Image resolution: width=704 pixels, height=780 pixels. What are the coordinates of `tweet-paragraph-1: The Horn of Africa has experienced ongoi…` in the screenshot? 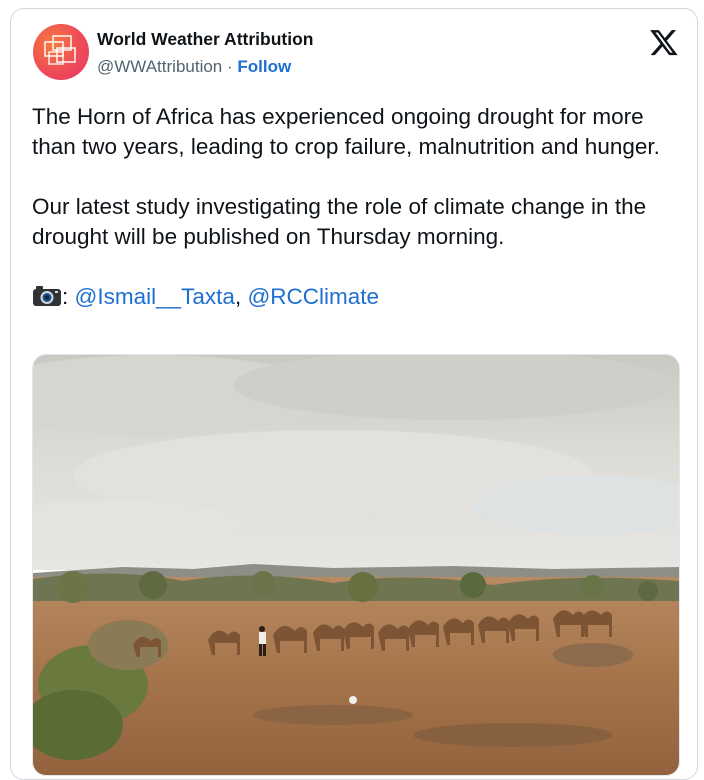 It's located at (346, 131).